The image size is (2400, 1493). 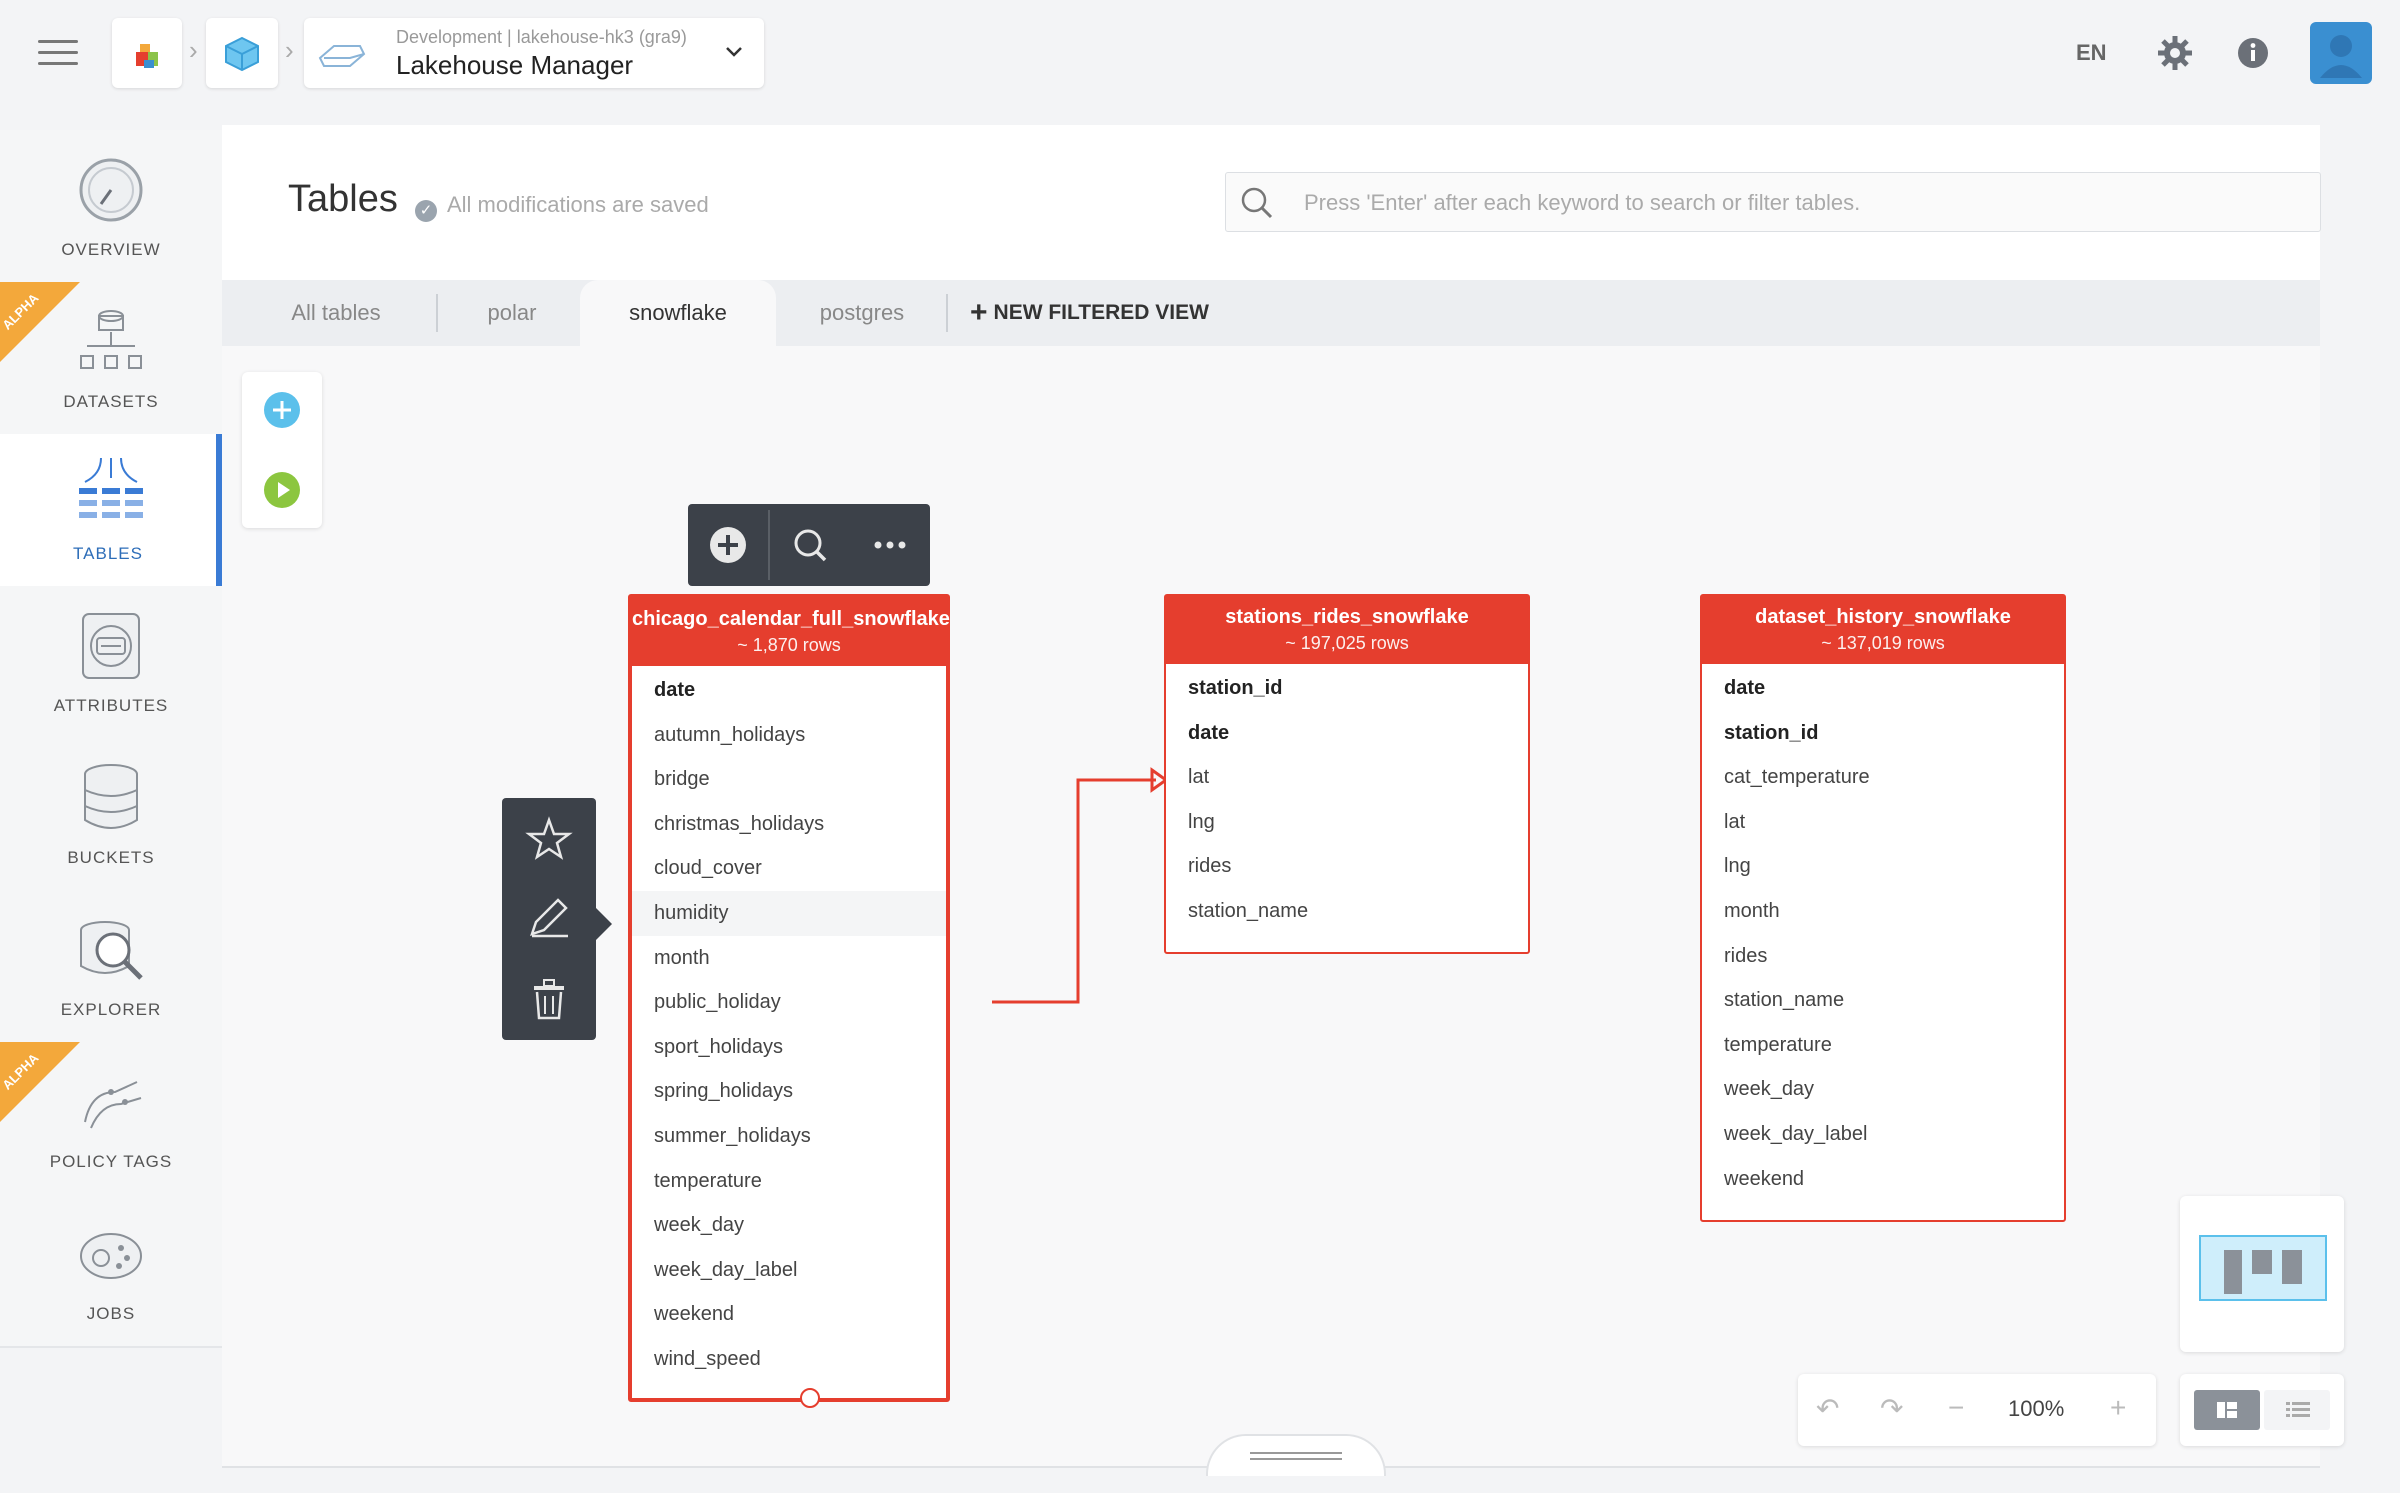 What do you see at coordinates (336, 313) in the screenshot?
I see `tab-all-tables: All tables` at bounding box center [336, 313].